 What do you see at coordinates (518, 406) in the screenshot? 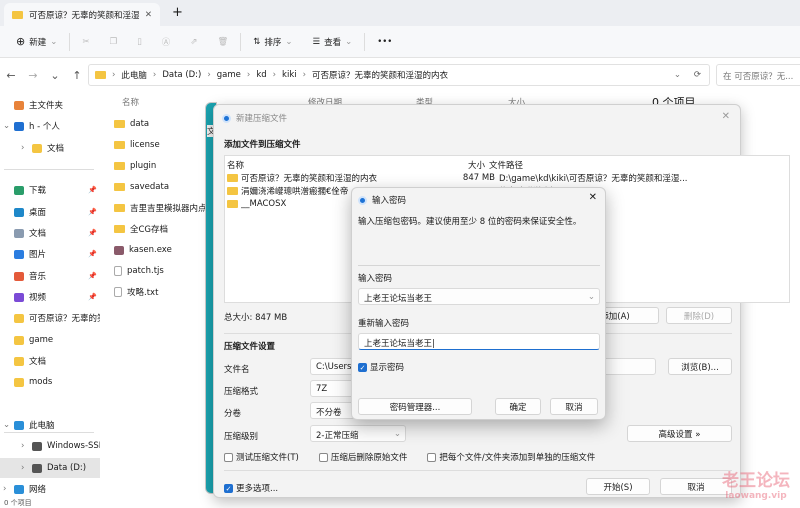
I see `ok-button: 确定` at bounding box center [518, 406].